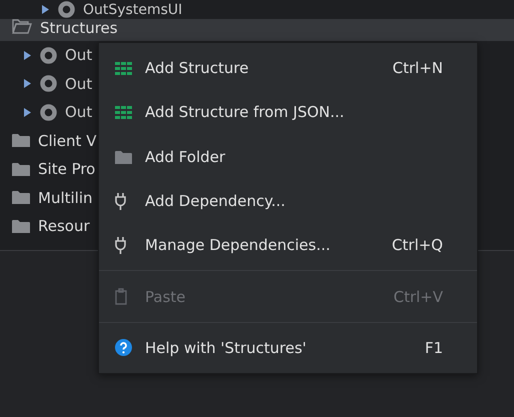  What do you see at coordinates (433, 347) in the screenshot?
I see `shortcut-text: F1` at bounding box center [433, 347].